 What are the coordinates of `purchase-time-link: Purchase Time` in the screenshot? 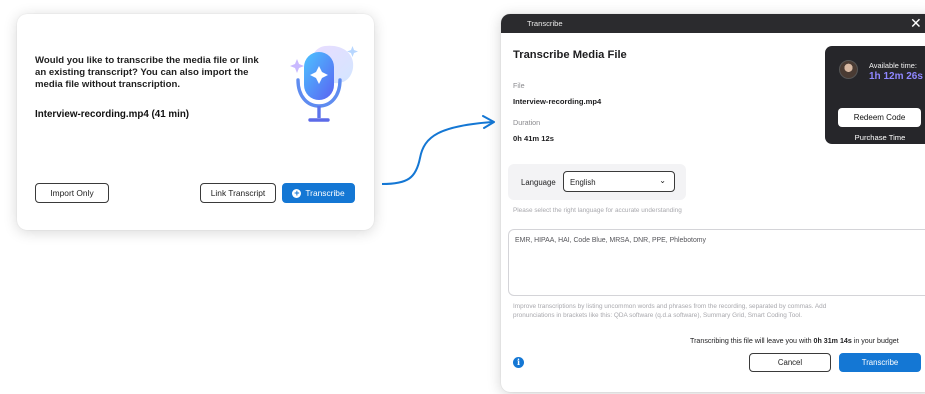 It's located at (875, 137).